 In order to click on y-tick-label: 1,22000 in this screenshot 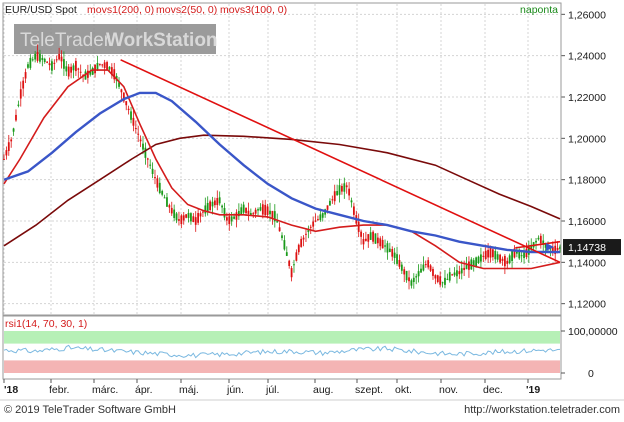, I will do `click(587, 98)`.